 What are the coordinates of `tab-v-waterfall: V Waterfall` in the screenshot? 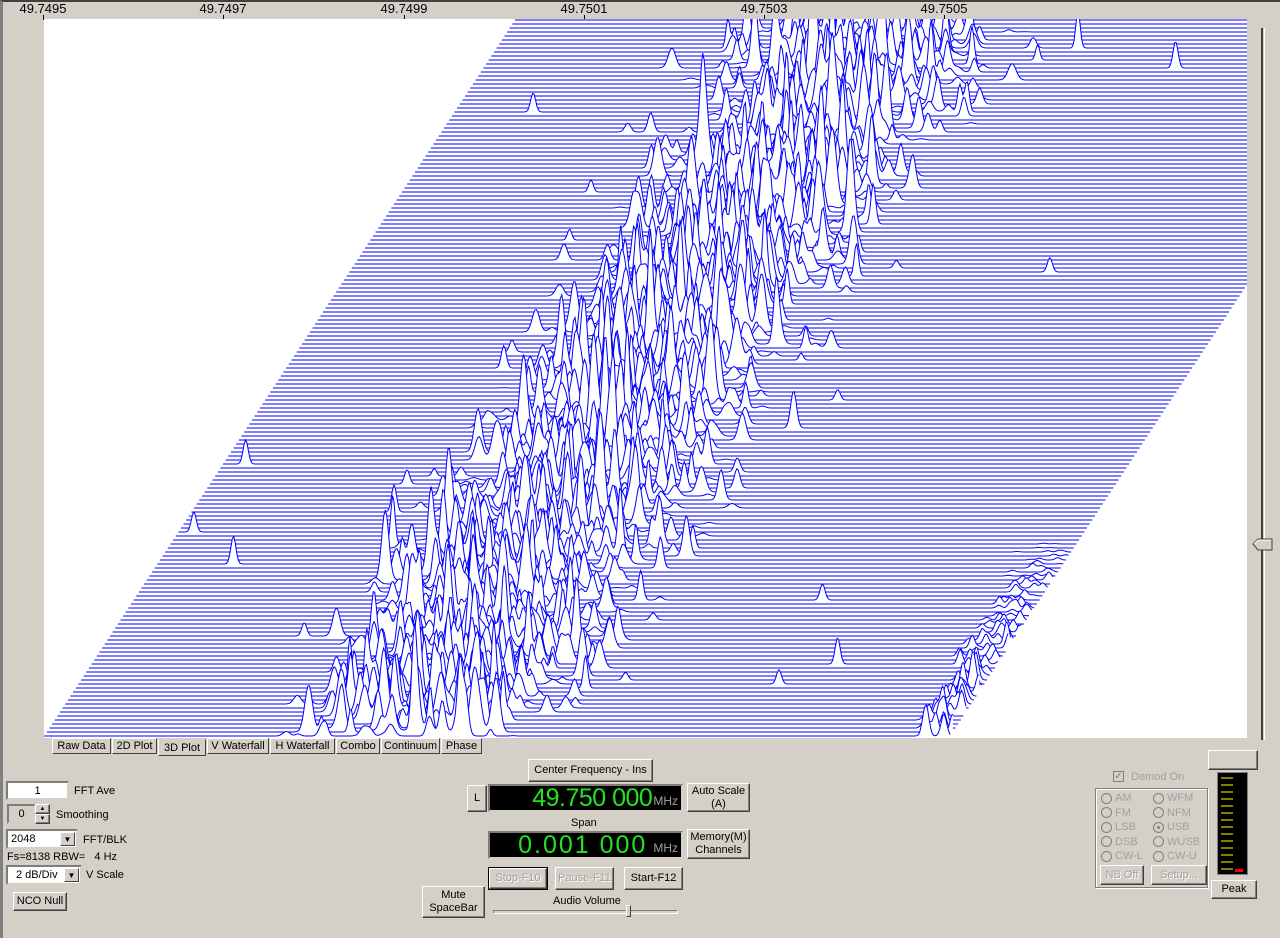 It's located at (238, 746).